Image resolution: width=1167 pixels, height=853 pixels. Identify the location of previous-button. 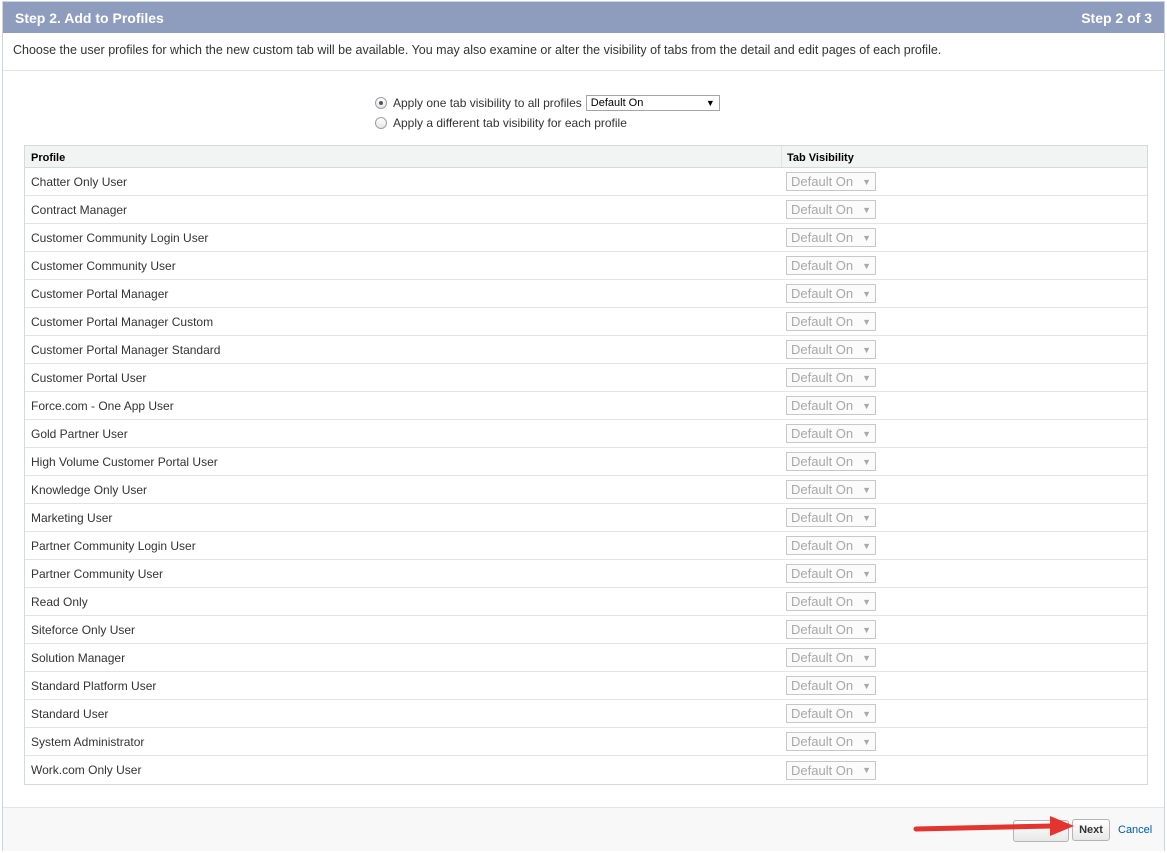
(1041, 831).